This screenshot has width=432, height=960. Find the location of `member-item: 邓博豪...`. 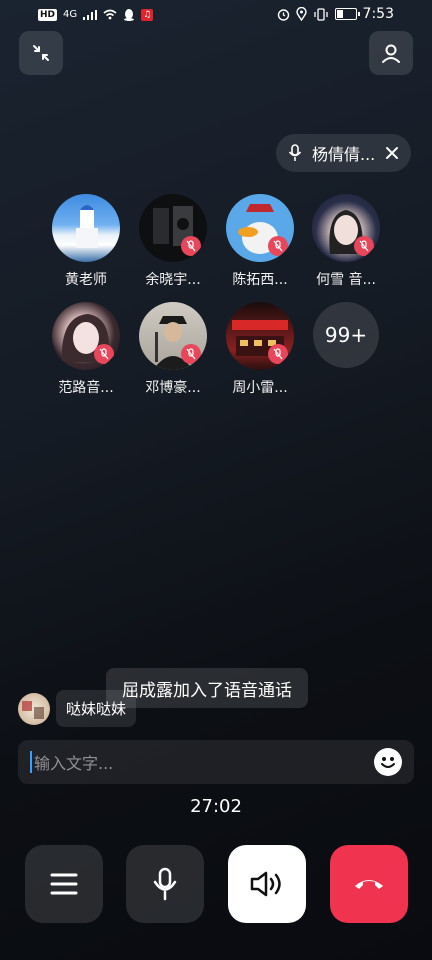

member-item: 邓博豪... is located at coordinates (173, 349).